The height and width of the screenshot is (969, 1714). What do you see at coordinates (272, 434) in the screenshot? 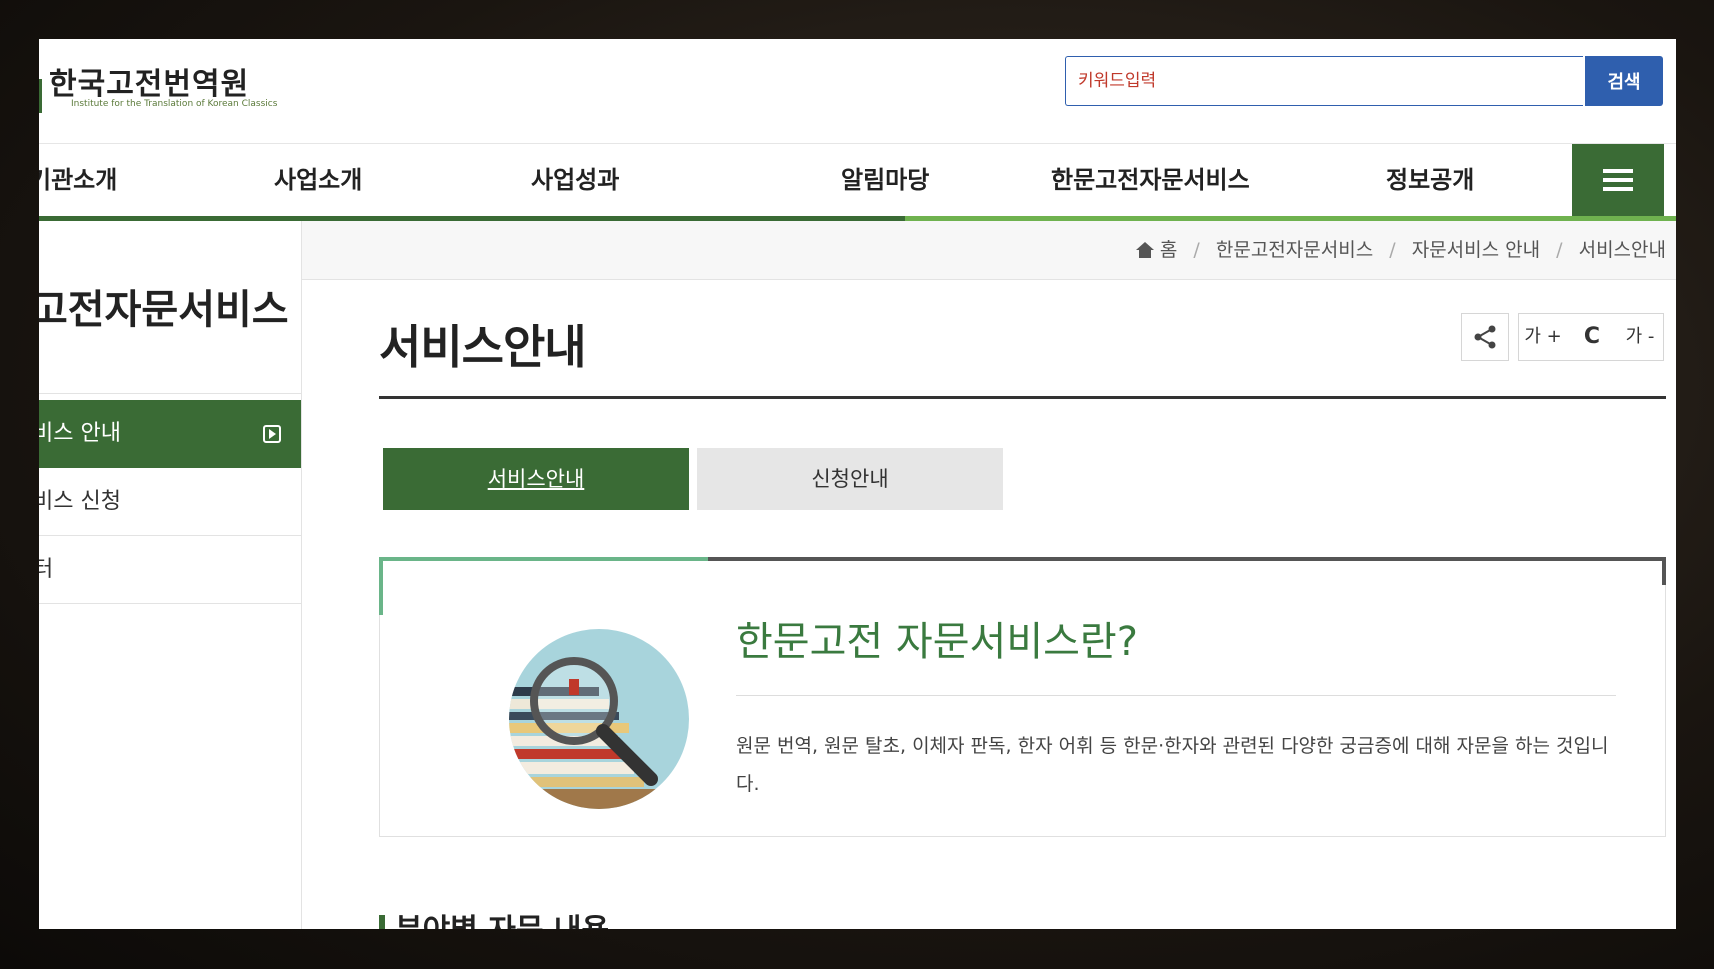
I see `play-icon` at bounding box center [272, 434].